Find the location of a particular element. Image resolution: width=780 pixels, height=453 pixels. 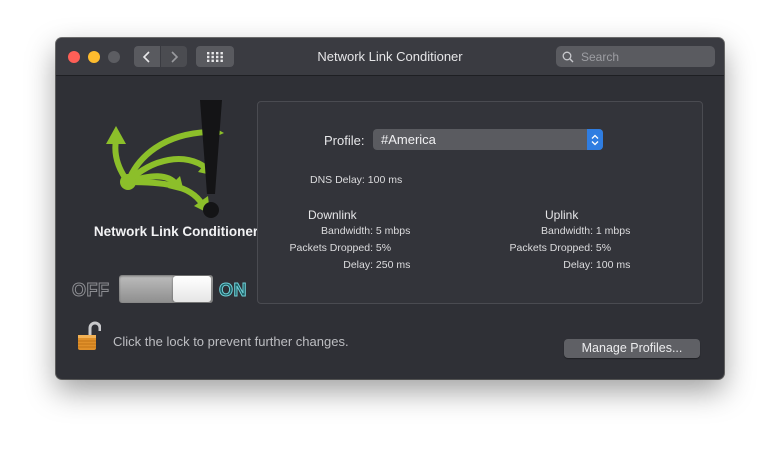

downlink-packets-value: 5% is located at coordinates (383, 248).